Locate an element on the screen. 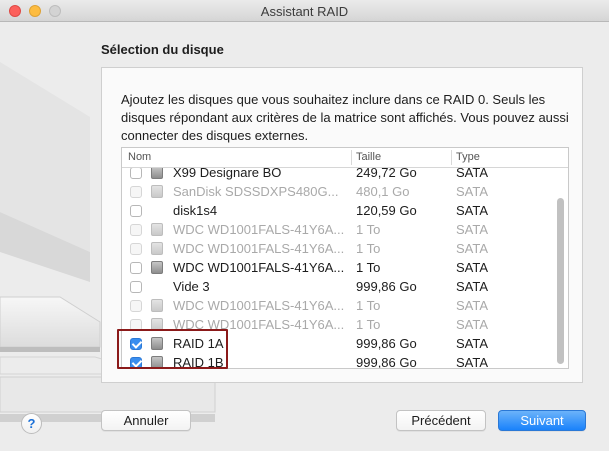  cancel-button: Annuler is located at coordinates (146, 420).